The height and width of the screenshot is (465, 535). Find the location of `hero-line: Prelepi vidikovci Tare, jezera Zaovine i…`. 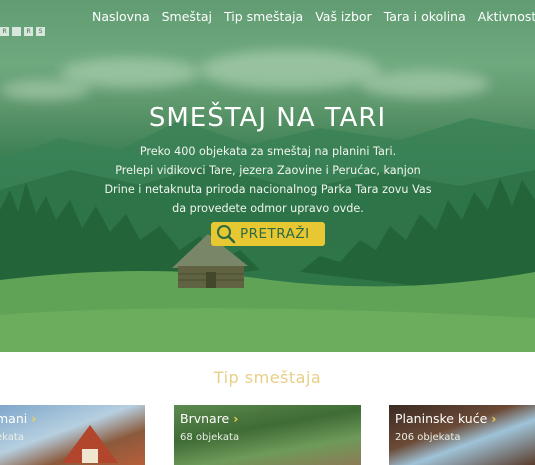

hero-line: Prelepi vidikovci Tare, jezera Zaovine i… is located at coordinates (268, 170).